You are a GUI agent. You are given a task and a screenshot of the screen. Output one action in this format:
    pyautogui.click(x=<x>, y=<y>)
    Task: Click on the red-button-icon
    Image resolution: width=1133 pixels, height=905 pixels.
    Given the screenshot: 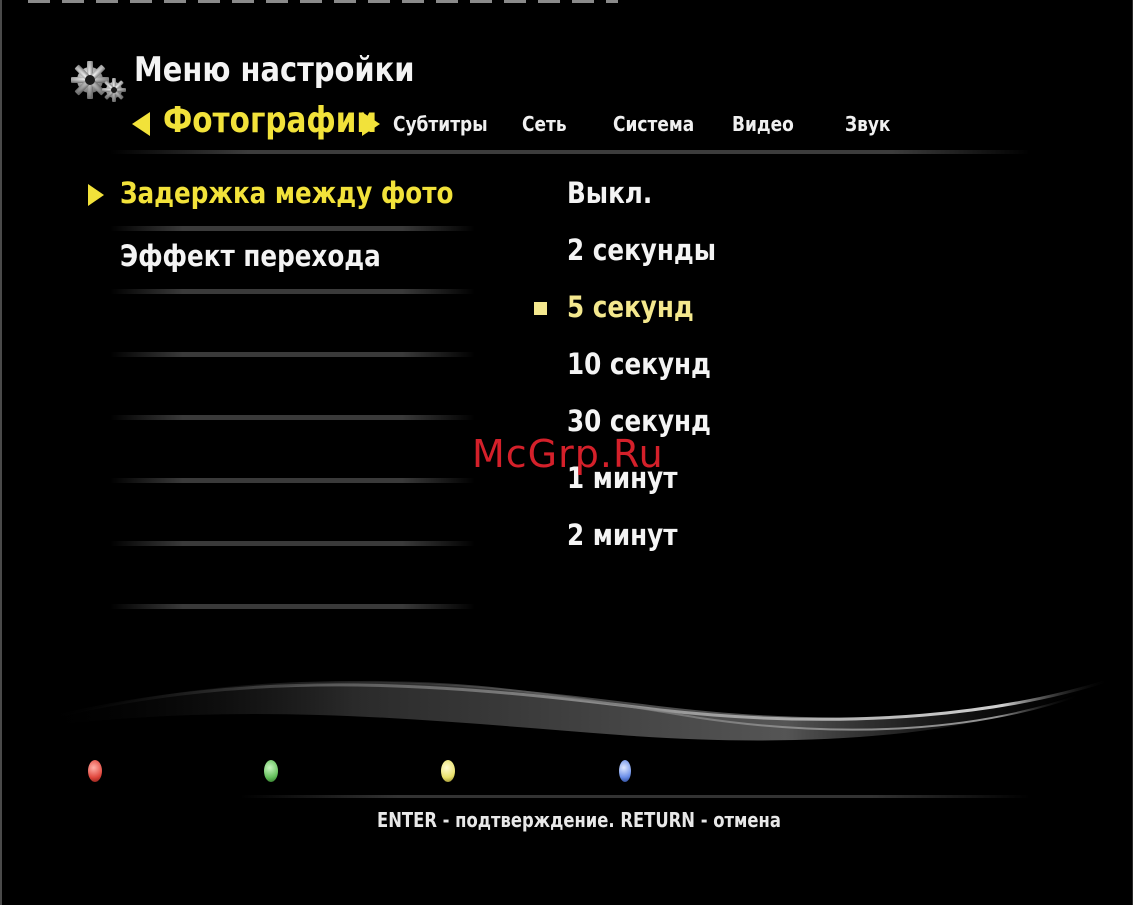 What is the action you would take?
    pyautogui.click(x=95, y=771)
    